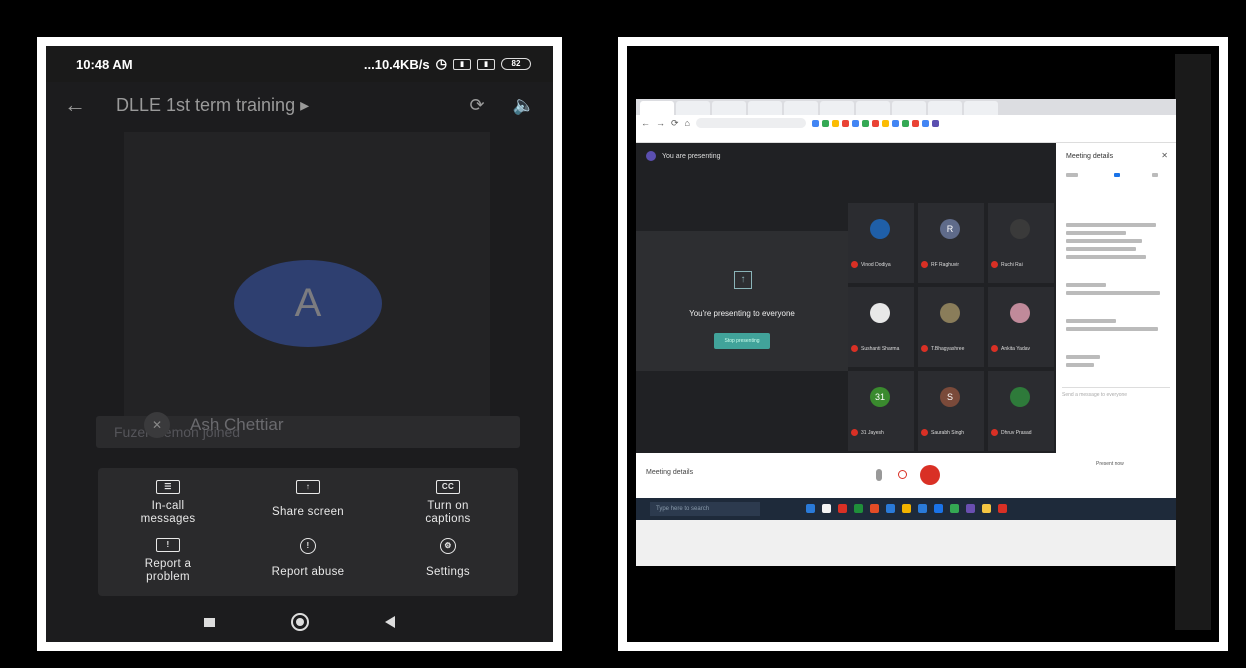 The height and width of the screenshot is (668, 1246). What do you see at coordinates (750, 123) in the screenshot?
I see `address-bar` at bounding box center [750, 123].